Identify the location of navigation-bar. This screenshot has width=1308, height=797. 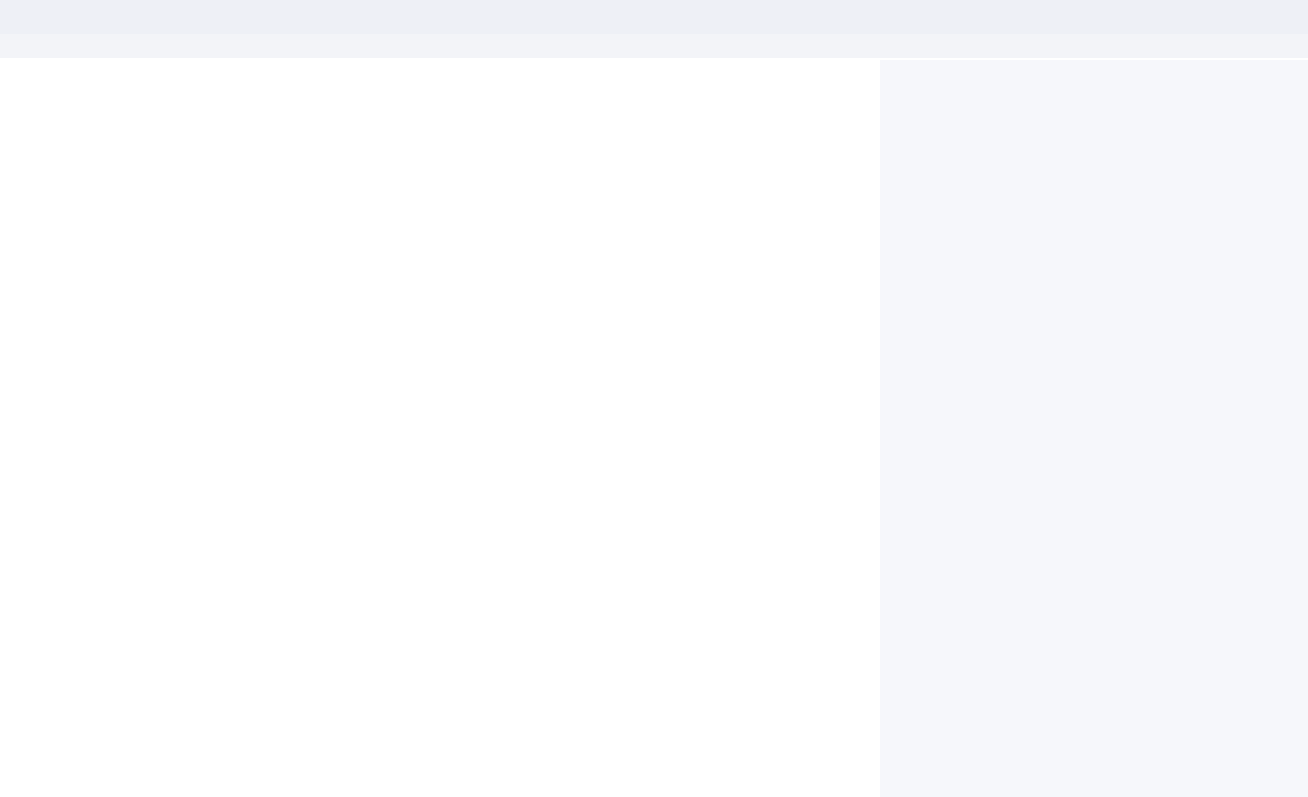
(654, 46).